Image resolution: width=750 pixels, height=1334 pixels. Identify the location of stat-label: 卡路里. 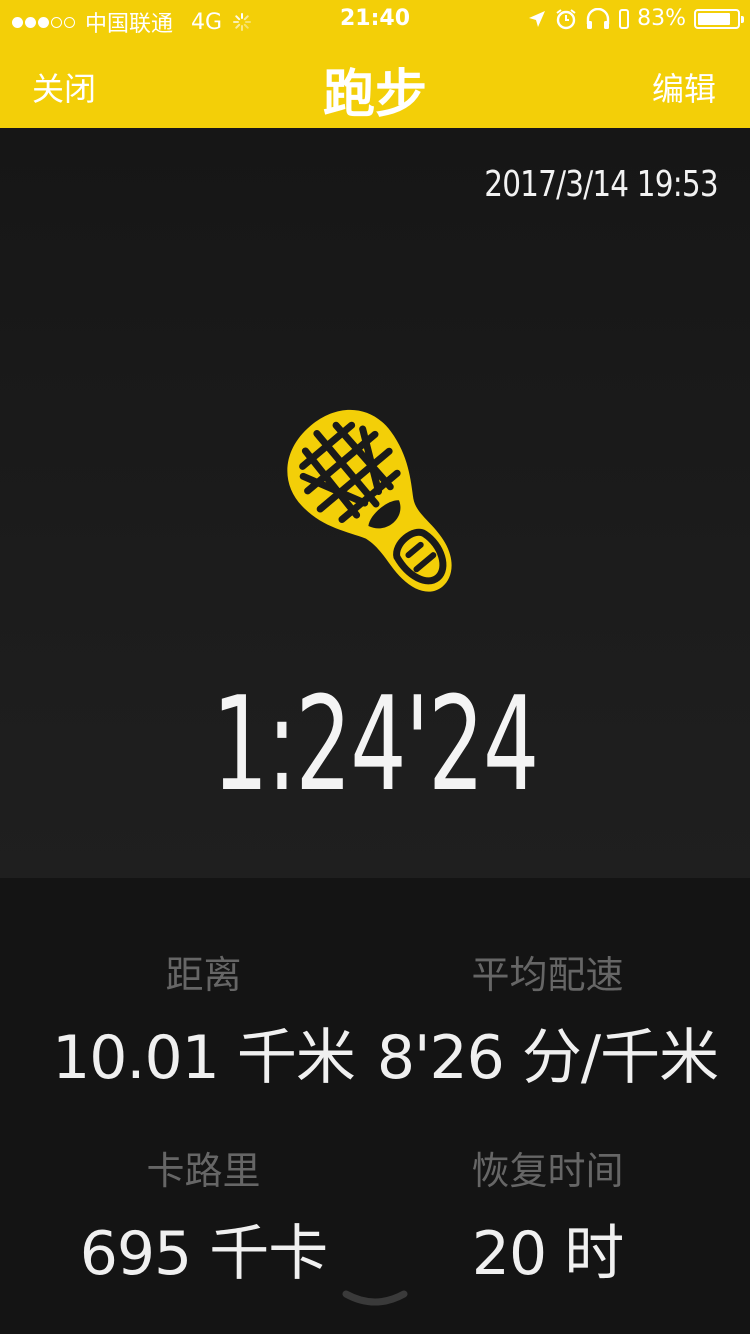
(203, 1171).